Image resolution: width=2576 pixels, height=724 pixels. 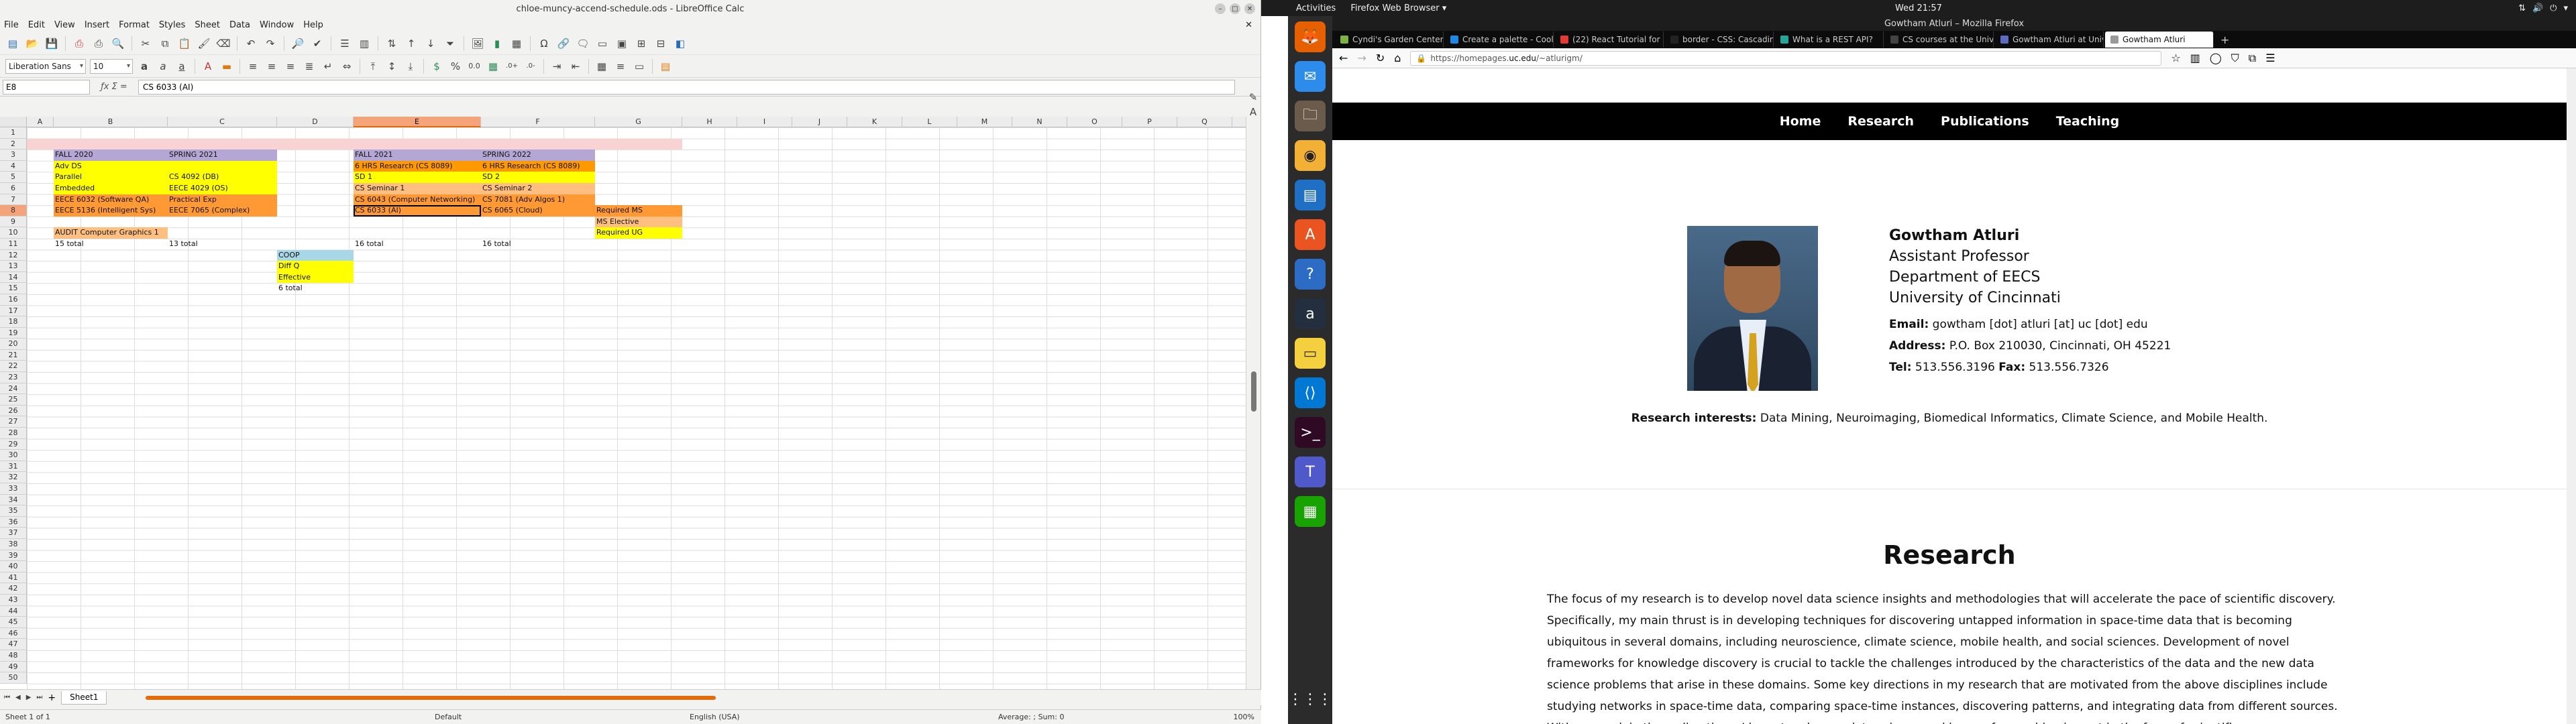 I want to click on library-icon: ▥, so click(x=2195, y=58).